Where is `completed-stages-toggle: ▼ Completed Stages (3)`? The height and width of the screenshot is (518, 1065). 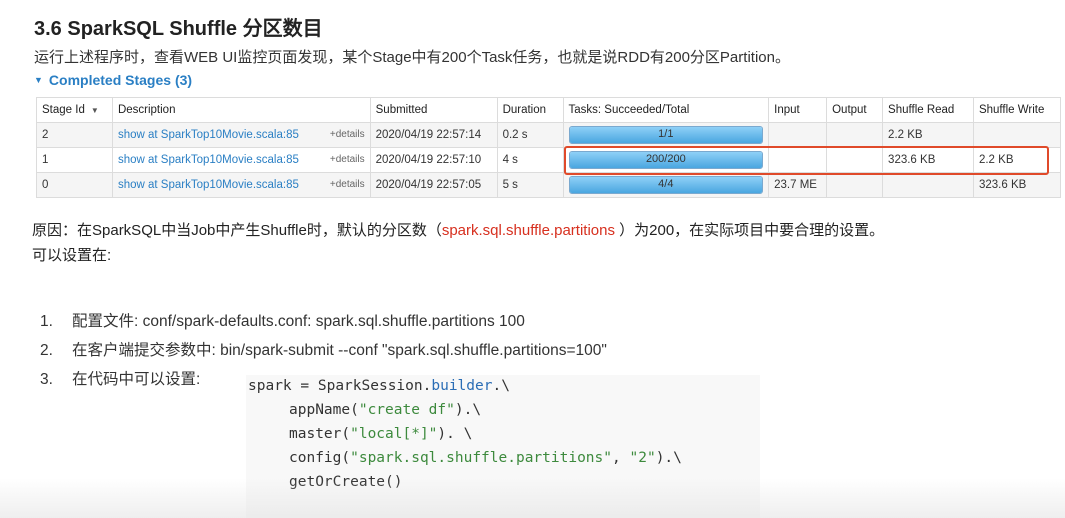 completed-stages-toggle: ▼ Completed Stages (3) is located at coordinates (113, 80).